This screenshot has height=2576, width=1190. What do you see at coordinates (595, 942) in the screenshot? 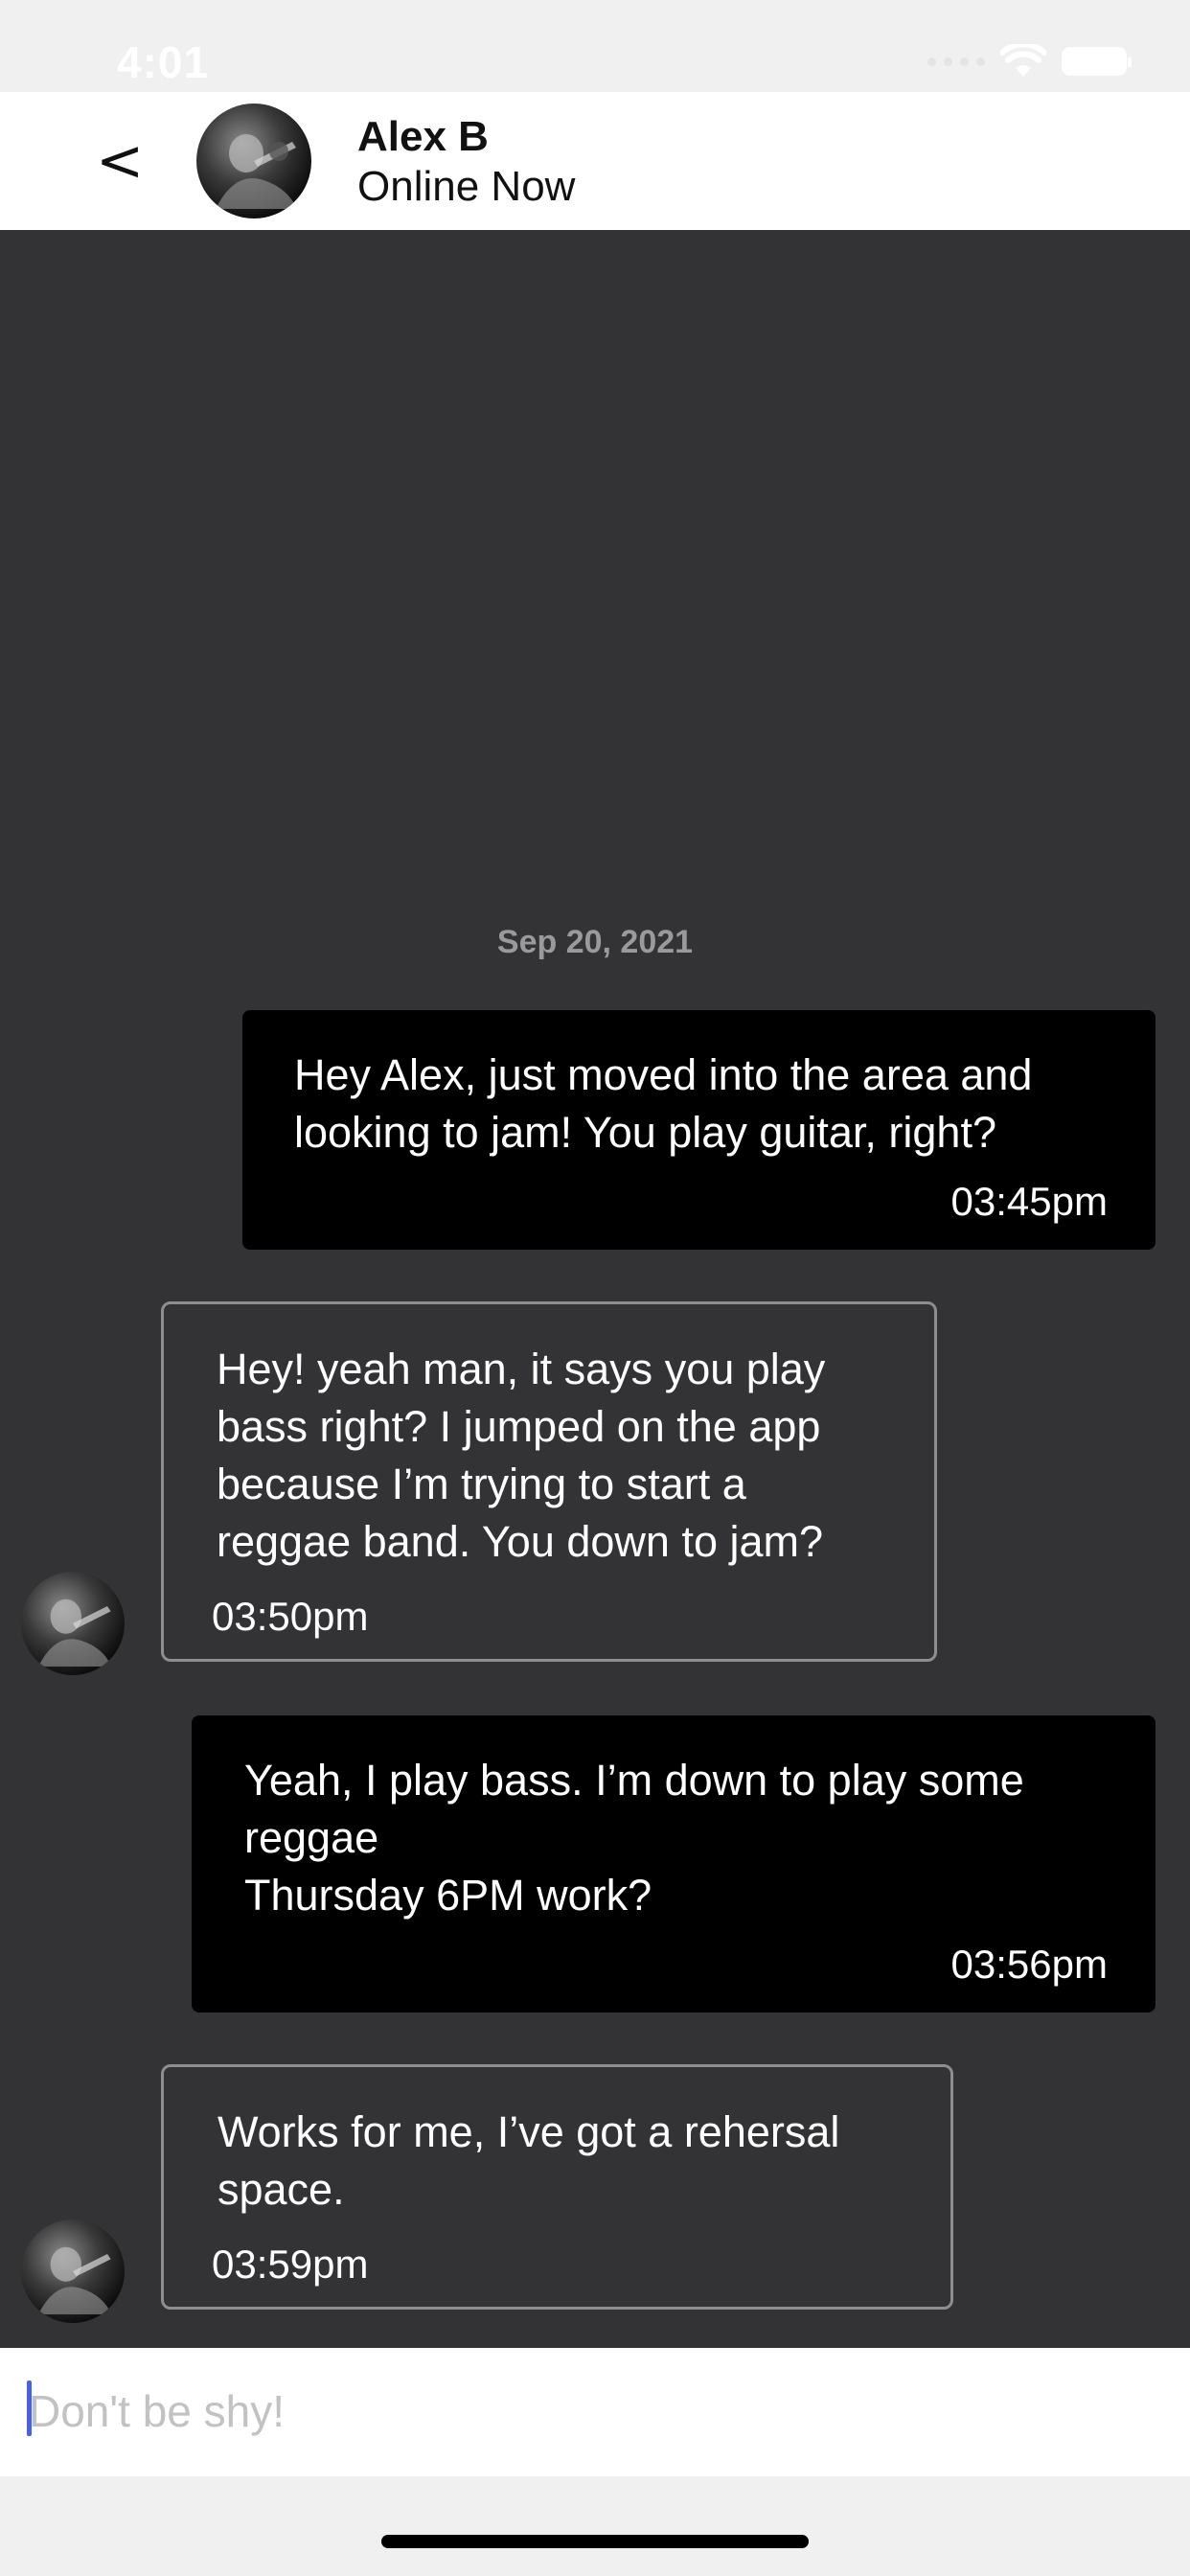
I see `date-separator: Sep 20, 2021` at bounding box center [595, 942].